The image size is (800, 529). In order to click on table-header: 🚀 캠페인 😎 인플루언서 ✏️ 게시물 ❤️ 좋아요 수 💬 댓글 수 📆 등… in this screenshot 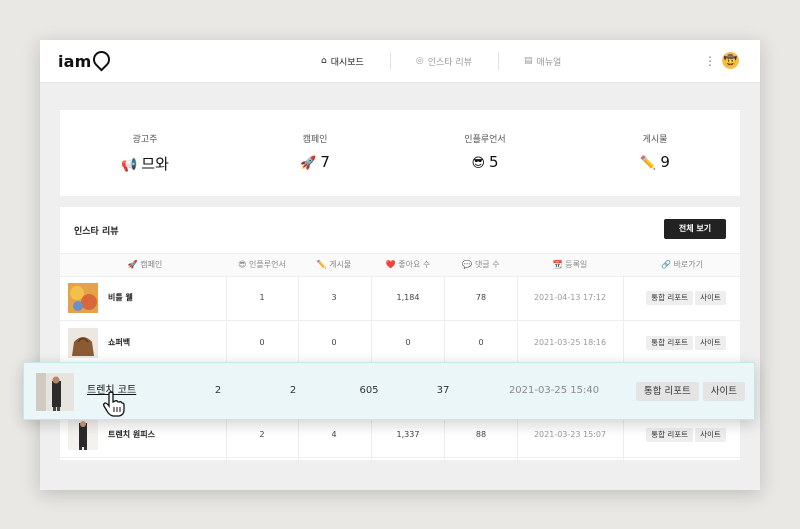, I will do `click(400, 265)`.